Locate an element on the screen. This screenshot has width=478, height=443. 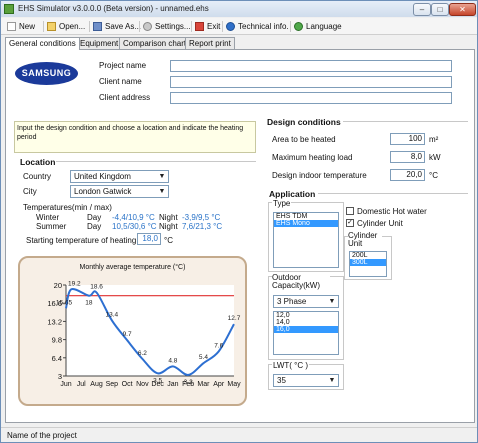
design-conditions-title: Design conditions is located at coordinates (304, 122).